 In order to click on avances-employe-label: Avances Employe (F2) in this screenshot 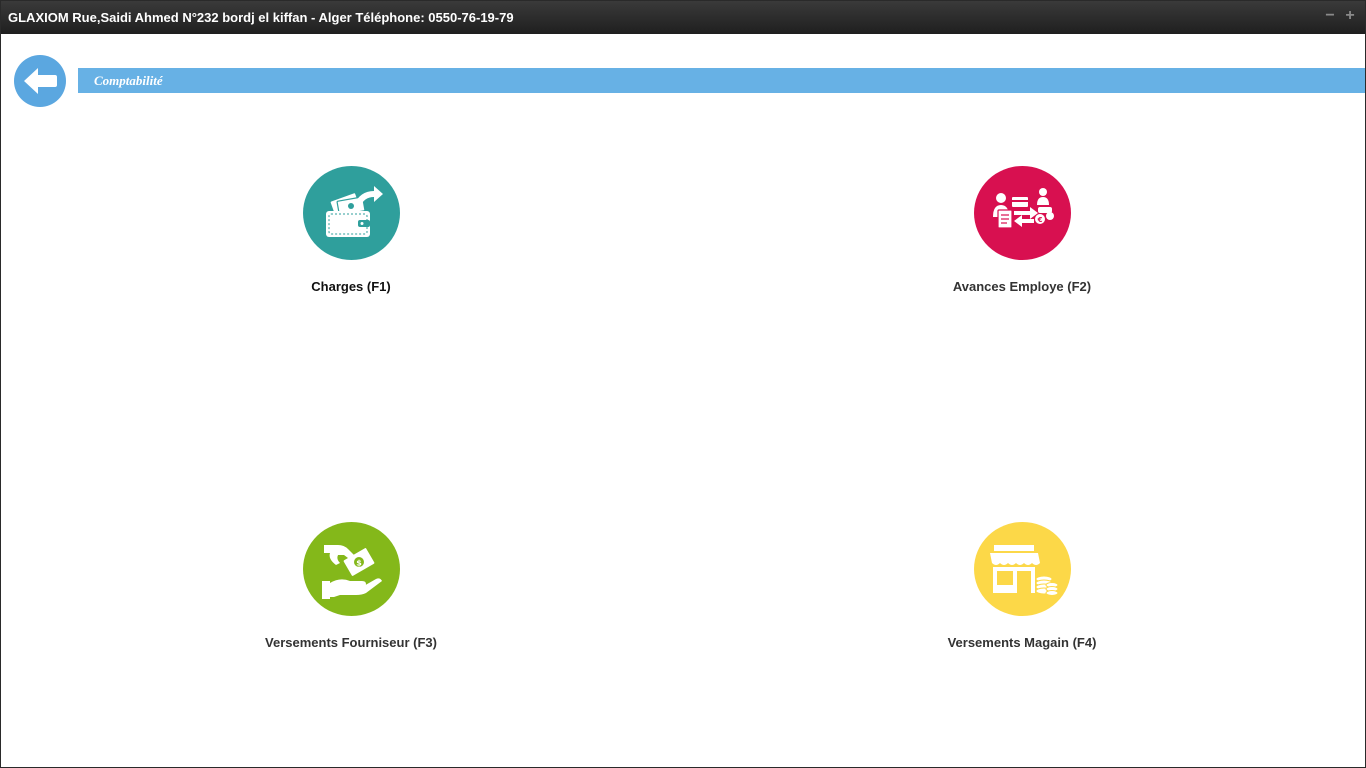, I will do `click(1022, 286)`.